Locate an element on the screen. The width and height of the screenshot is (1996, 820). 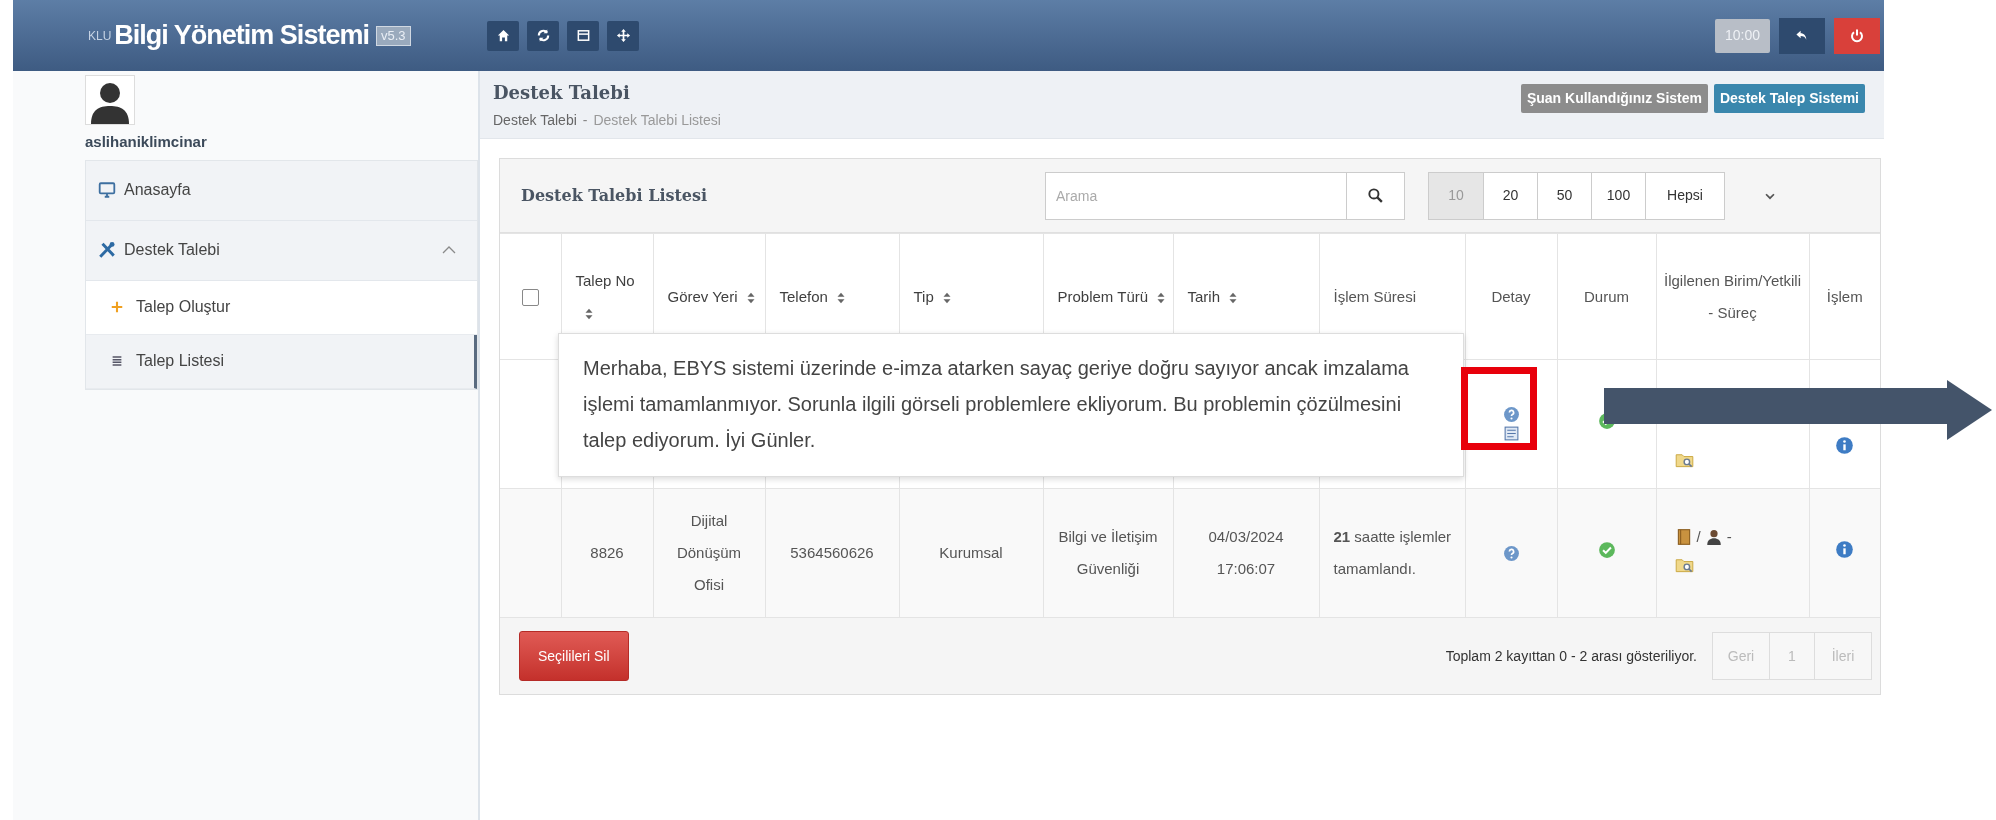
submenu-item: Talep Listesi is located at coordinates (281, 361).